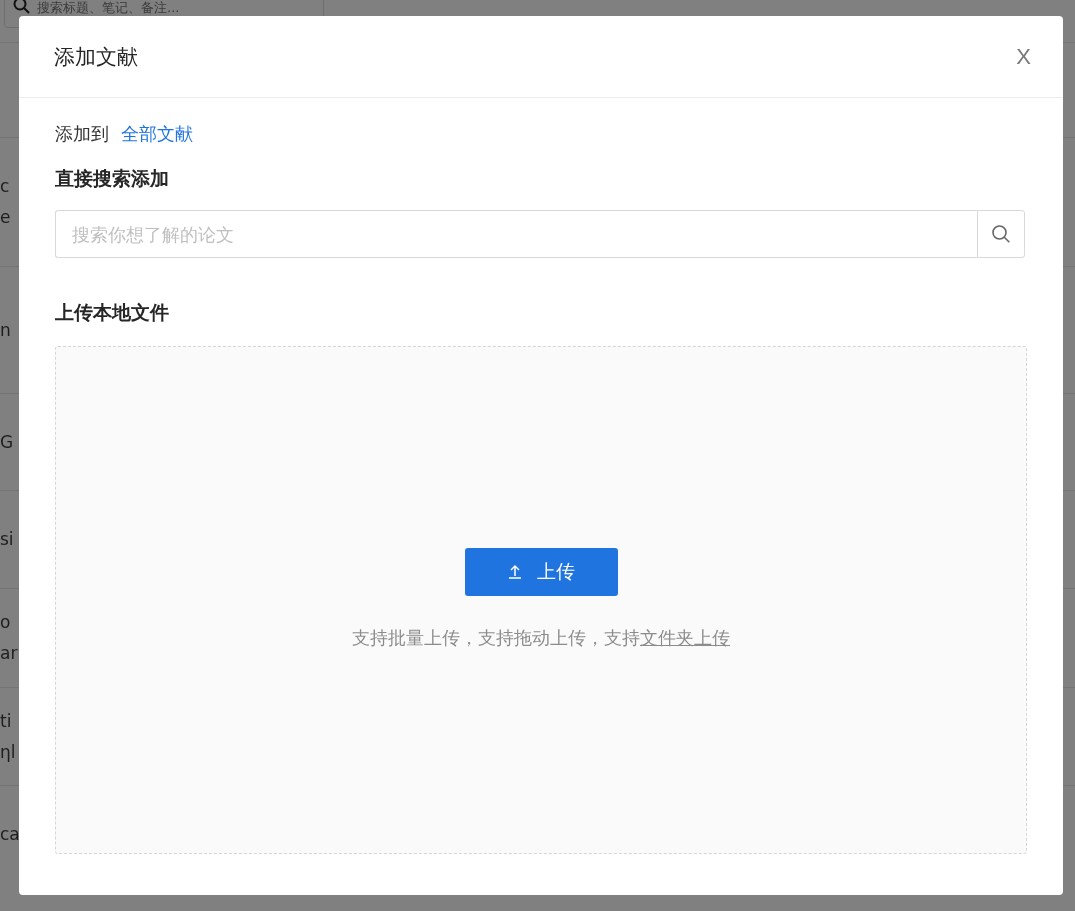  What do you see at coordinates (7, 539) in the screenshot?
I see `list-item-text: si` at bounding box center [7, 539].